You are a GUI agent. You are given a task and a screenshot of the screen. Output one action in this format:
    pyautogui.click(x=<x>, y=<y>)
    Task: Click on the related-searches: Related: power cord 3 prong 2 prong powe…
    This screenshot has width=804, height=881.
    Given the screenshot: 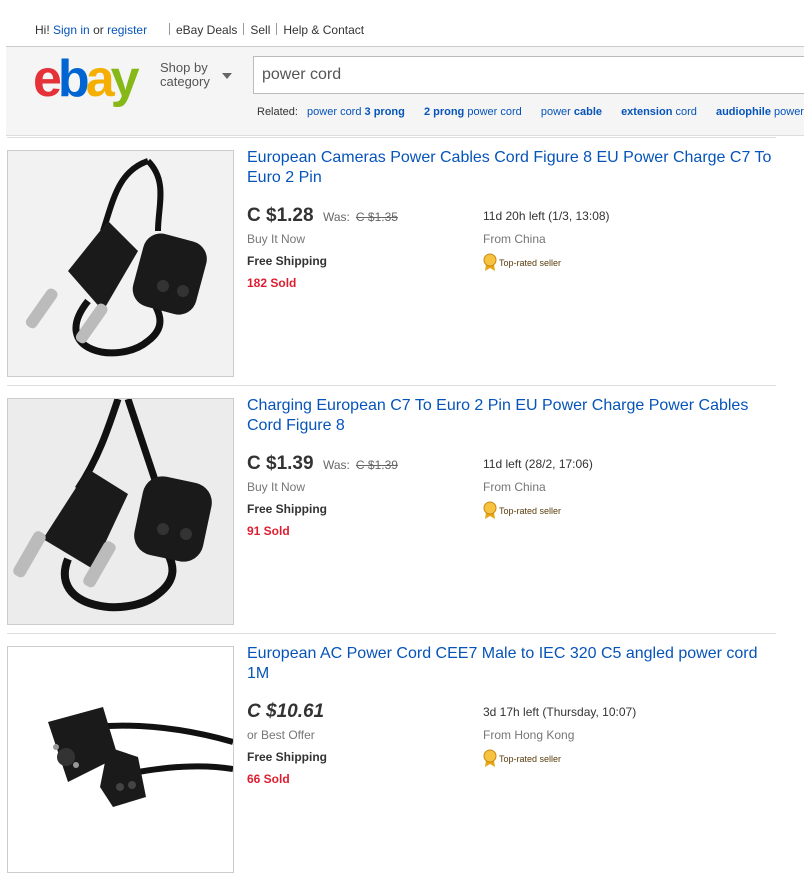 What is the action you would take?
    pyautogui.click(x=530, y=112)
    